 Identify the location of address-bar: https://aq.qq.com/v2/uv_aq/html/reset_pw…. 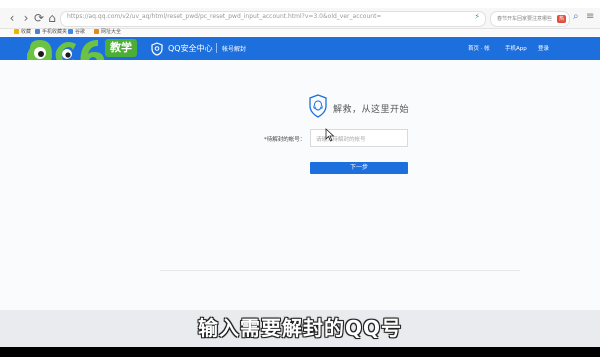
(273, 19).